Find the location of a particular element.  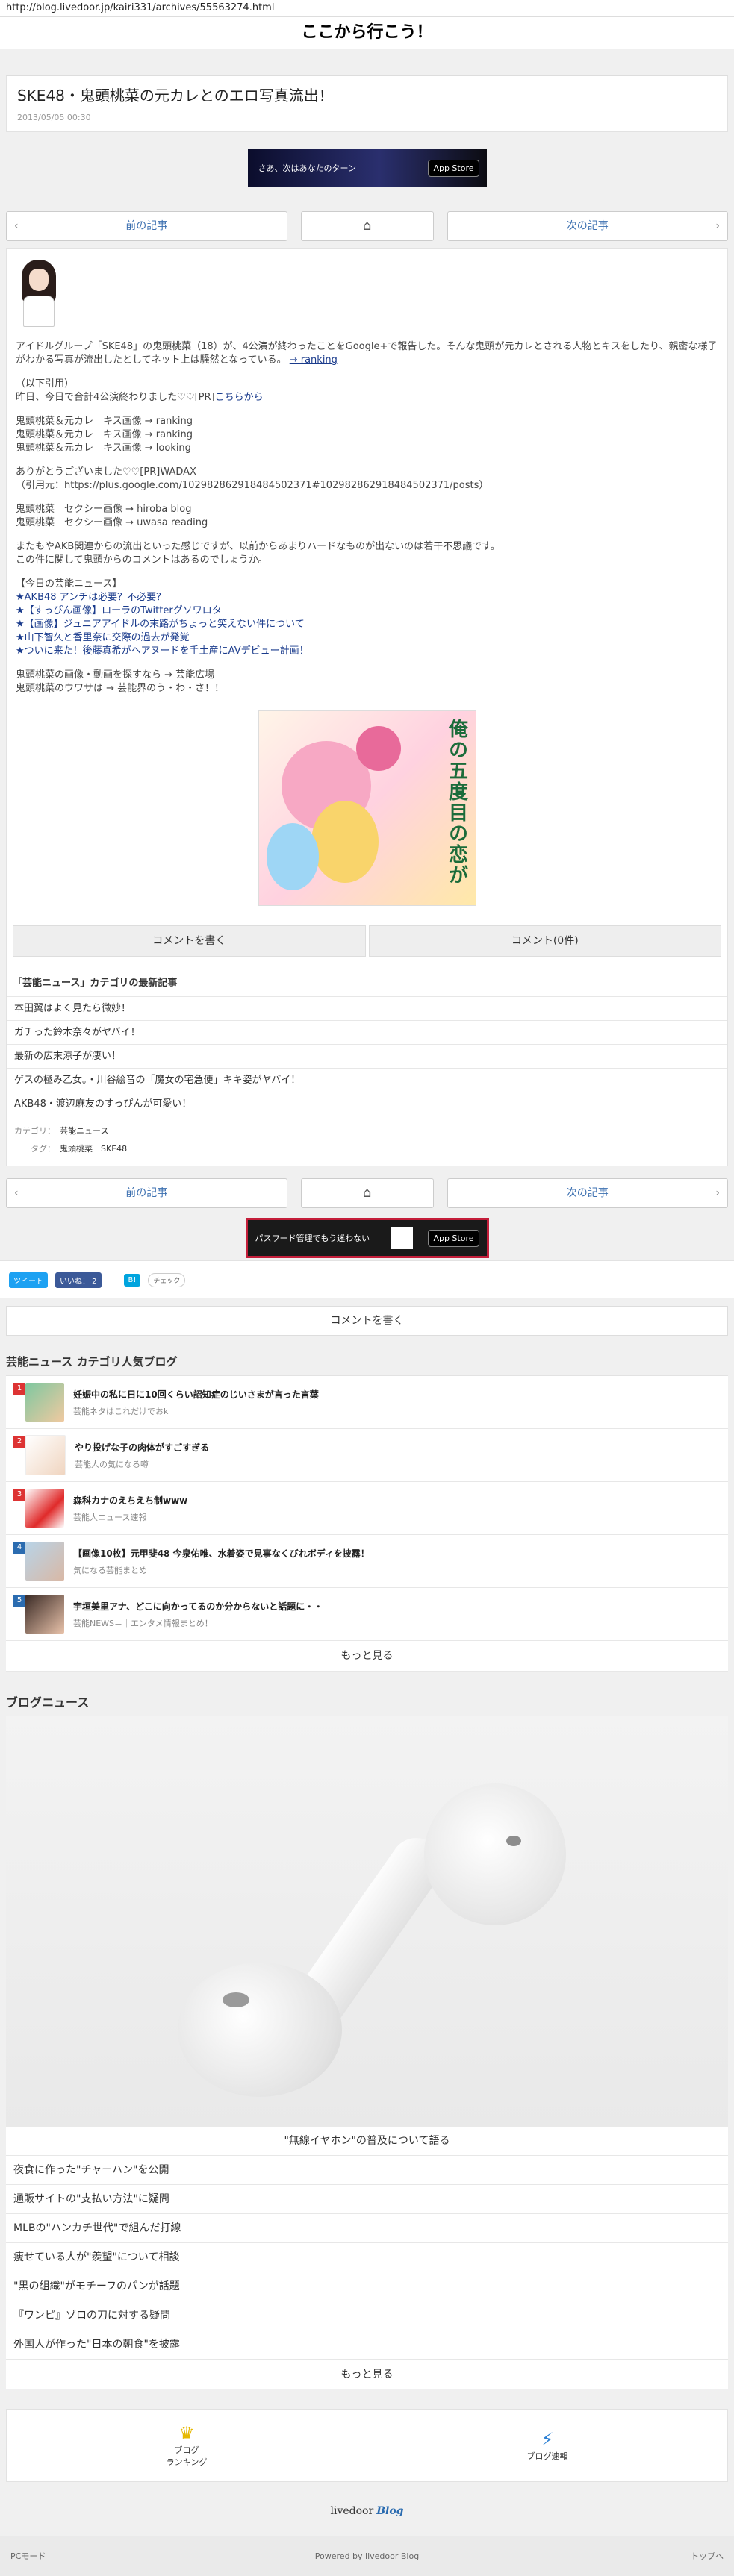

facebook-like-button: いいね！ 2 is located at coordinates (78, 1280).